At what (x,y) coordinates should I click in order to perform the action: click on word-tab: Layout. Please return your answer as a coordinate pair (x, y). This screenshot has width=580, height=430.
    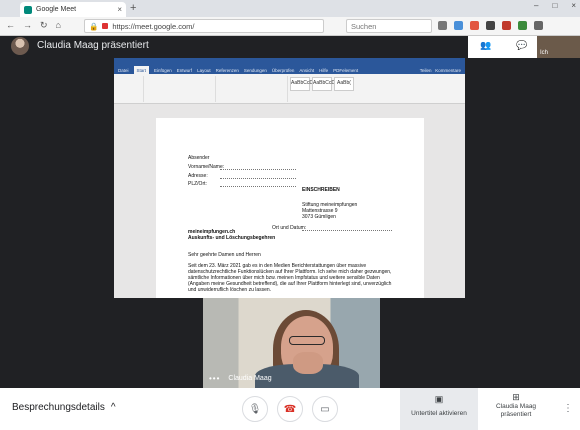
    Looking at the image, I should click on (204, 70).